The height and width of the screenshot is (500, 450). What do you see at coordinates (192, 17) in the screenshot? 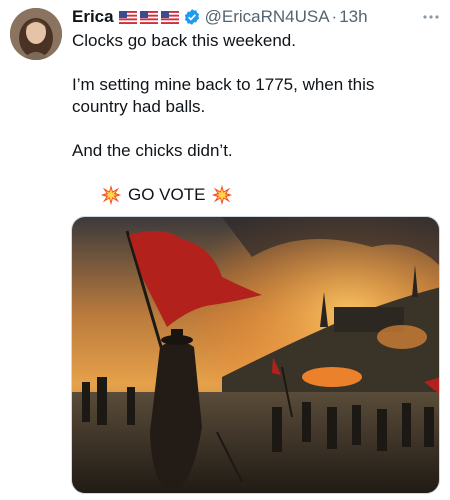
I see `verified-badge-icon` at bounding box center [192, 17].